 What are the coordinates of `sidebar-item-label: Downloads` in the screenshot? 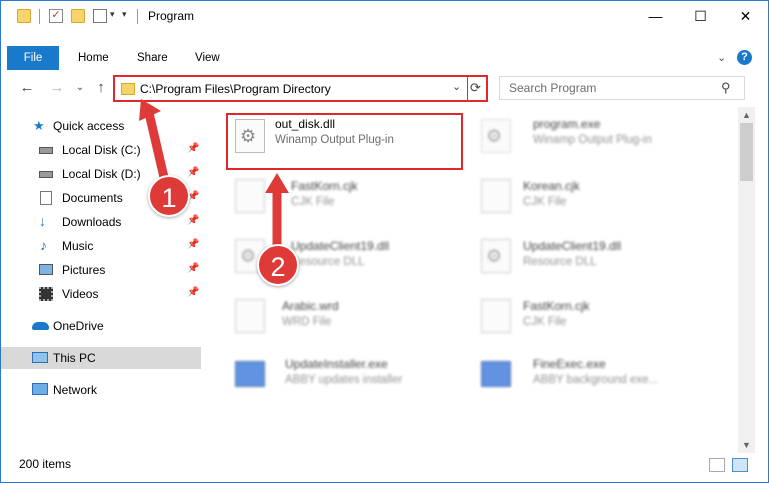 It's located at (92, 222).